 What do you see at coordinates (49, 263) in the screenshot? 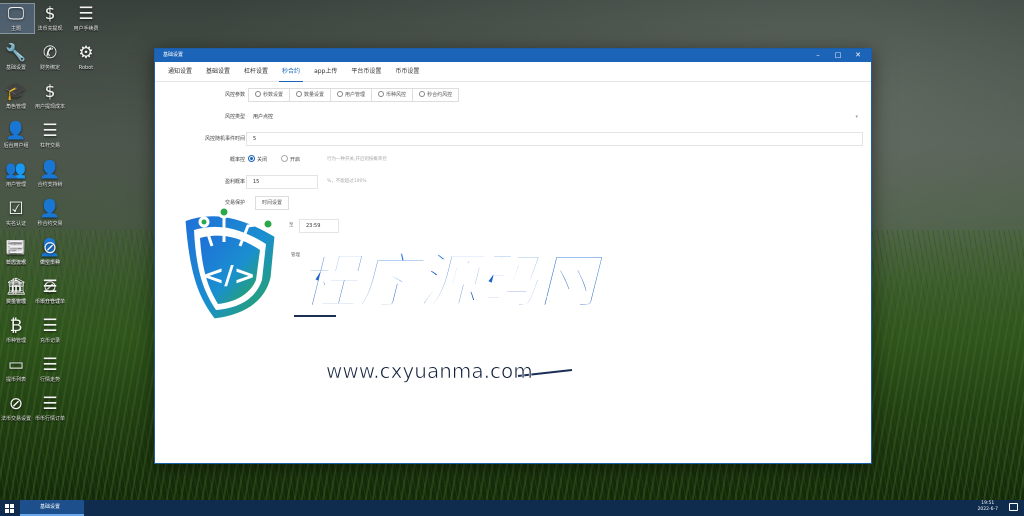
I see `desktop-icon-label: 做空币种` at bounding box center [49, 263].